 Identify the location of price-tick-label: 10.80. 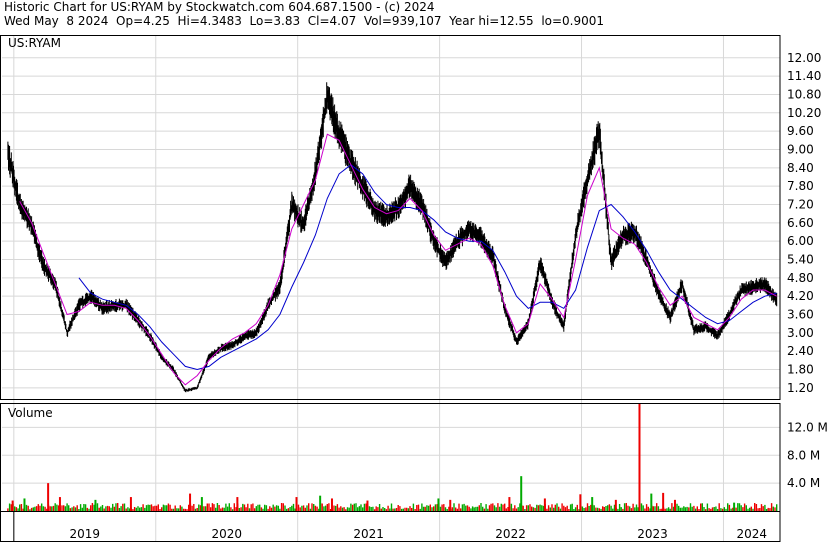
(804, 94).